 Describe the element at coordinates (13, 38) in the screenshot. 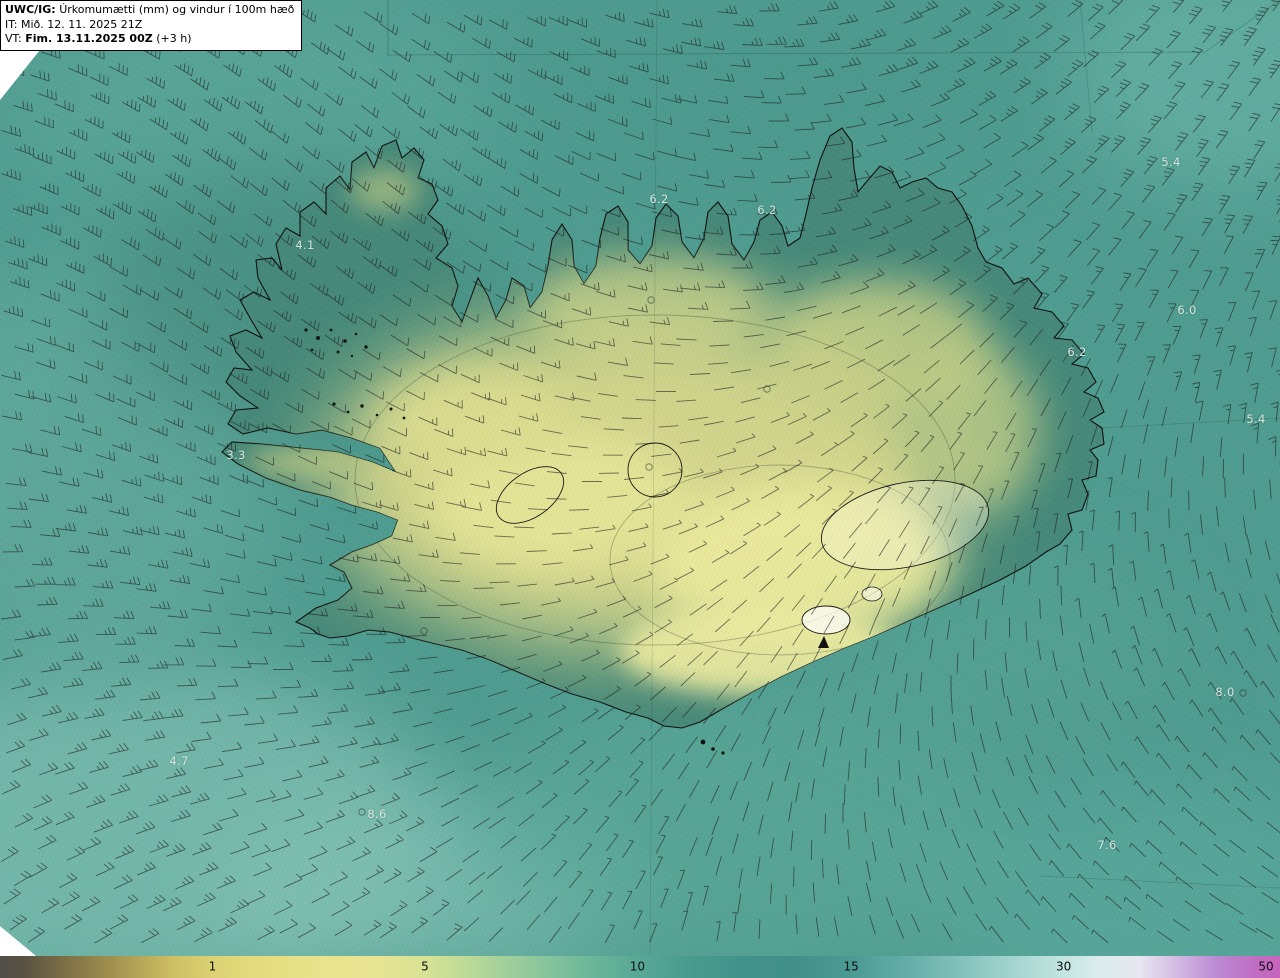

I see `vt-label: VT:` at that location.